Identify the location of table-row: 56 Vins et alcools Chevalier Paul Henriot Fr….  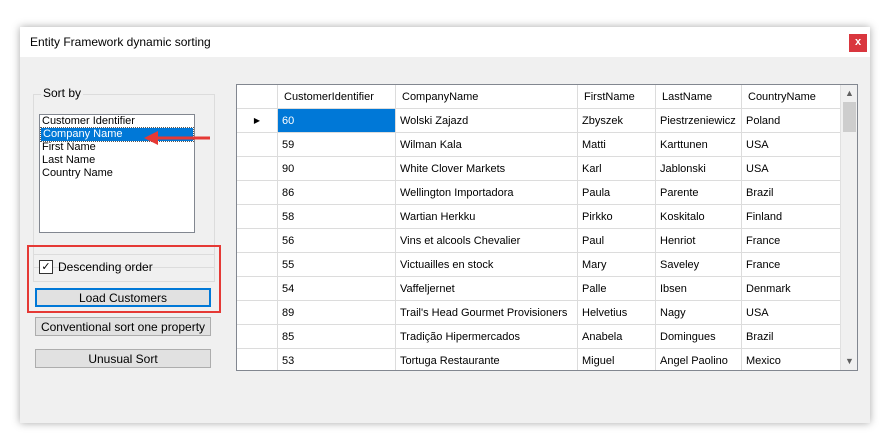
(539, 240).